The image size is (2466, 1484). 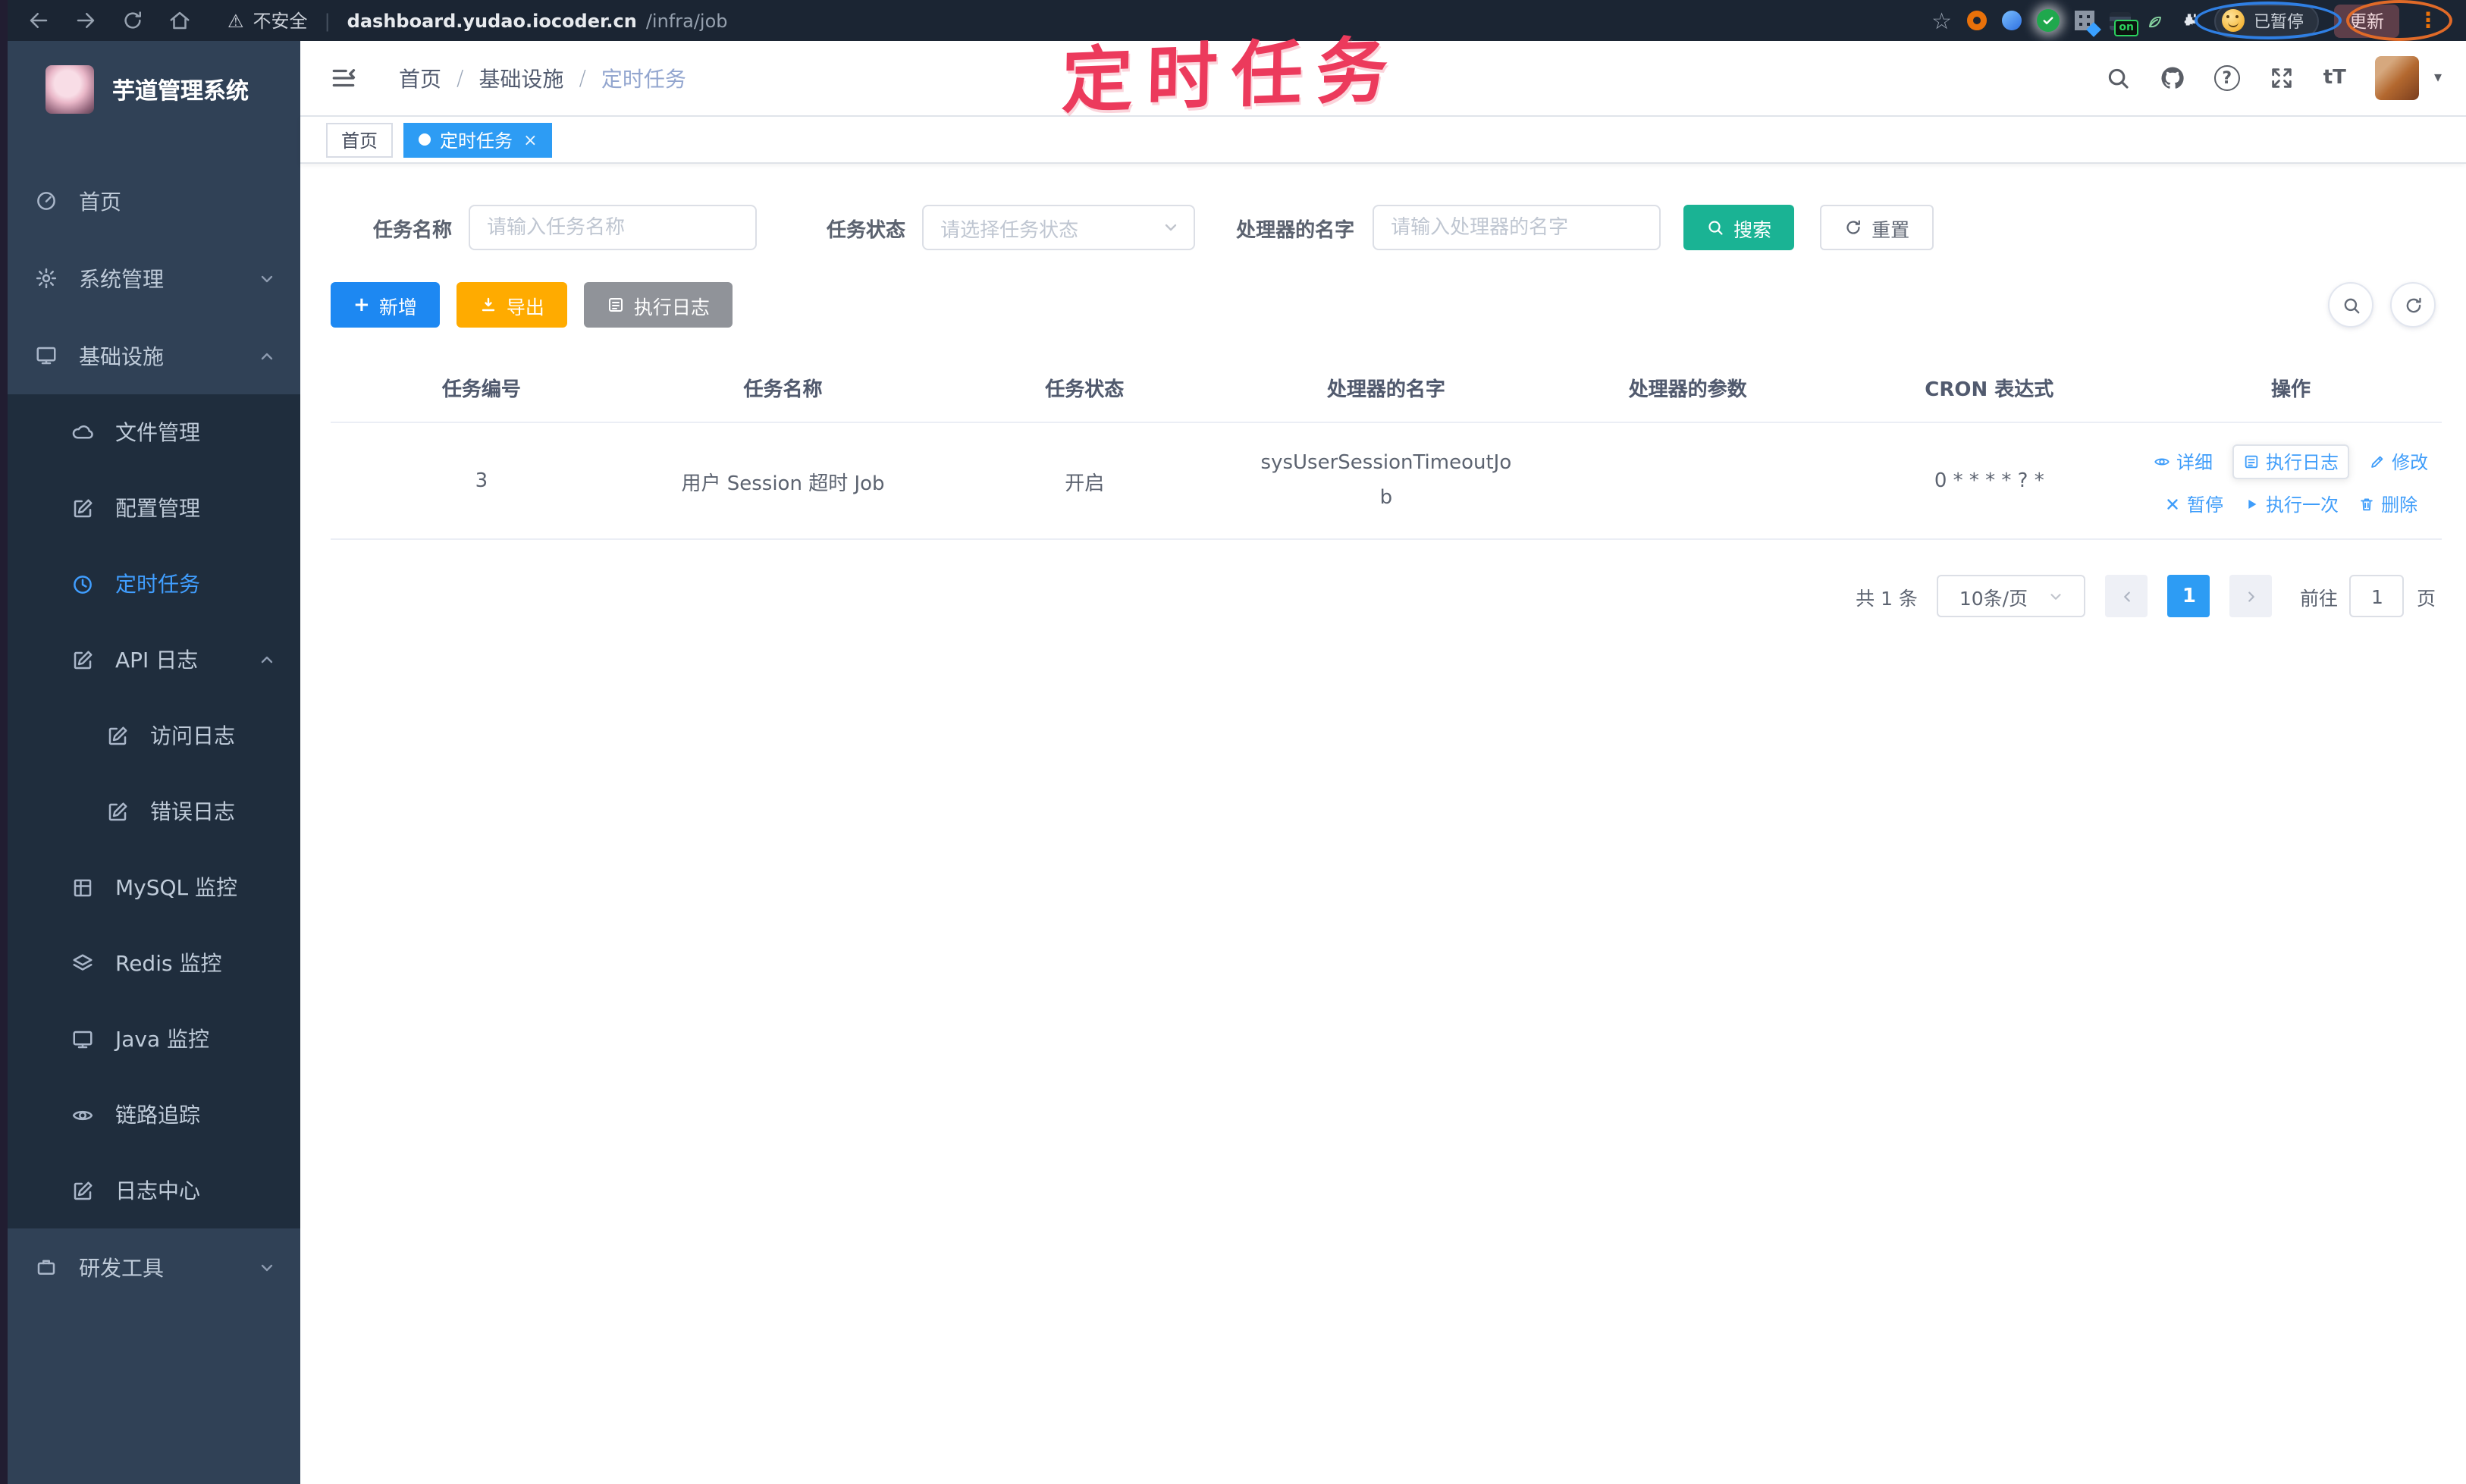 I want to click on current-page-button: 1, so click(x=2188, y=596).